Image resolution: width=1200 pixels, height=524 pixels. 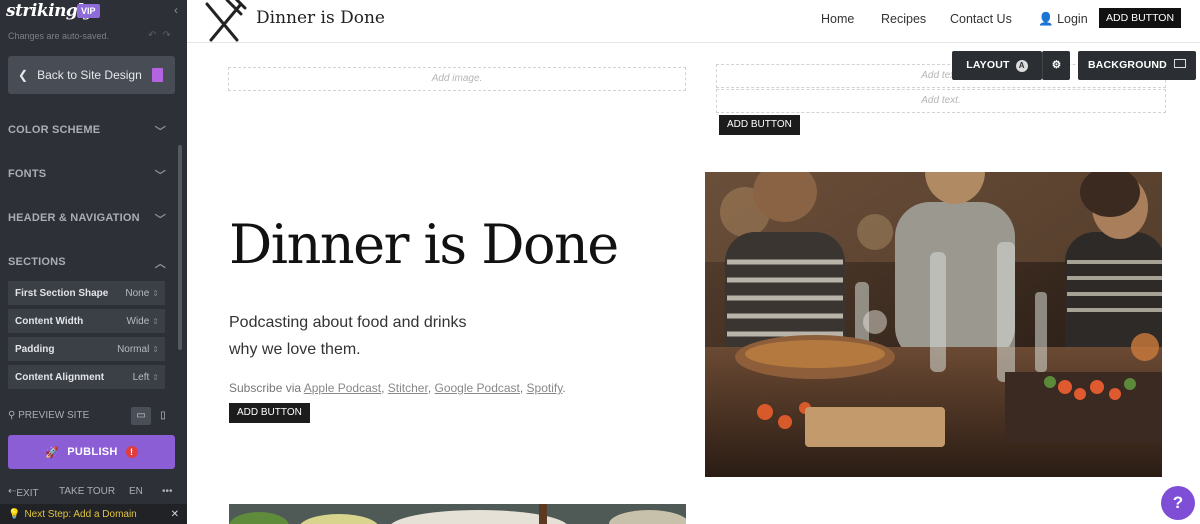 I want to click on next-step-label: Next Step: Add a Domain, so click(x=80, y=514).